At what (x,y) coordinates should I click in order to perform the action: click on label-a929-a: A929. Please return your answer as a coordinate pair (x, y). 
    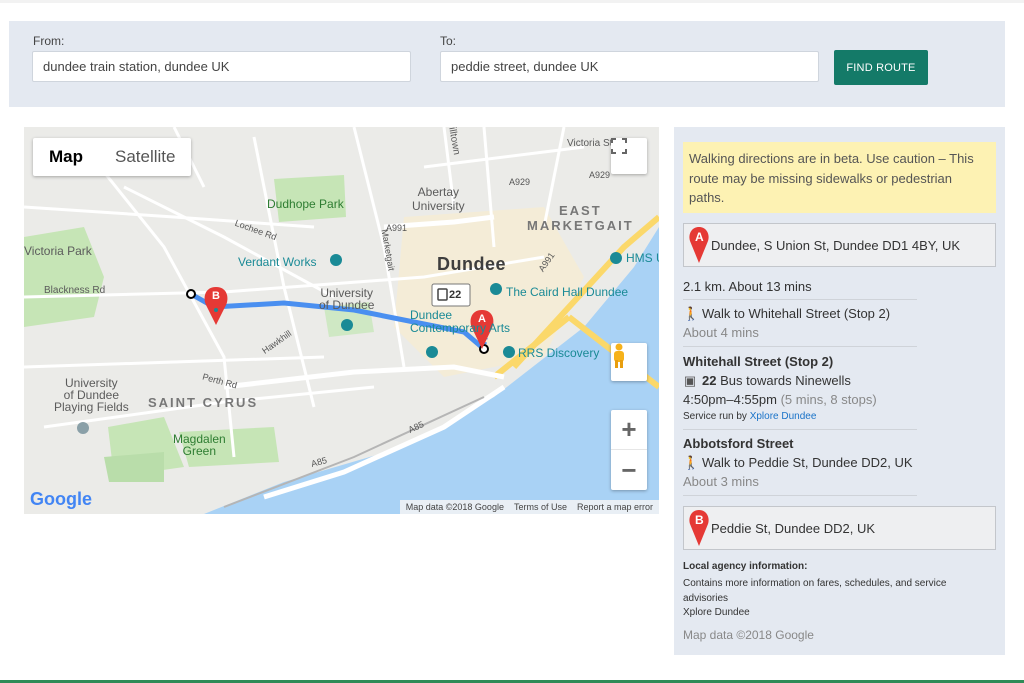
    Looking at the image, I should click on (520, 182).